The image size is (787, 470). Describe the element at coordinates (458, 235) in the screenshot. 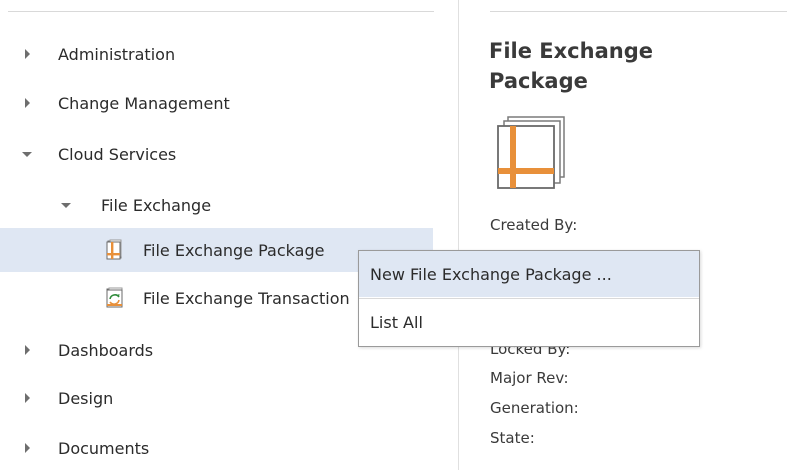

I see `panel-divider` at that location.